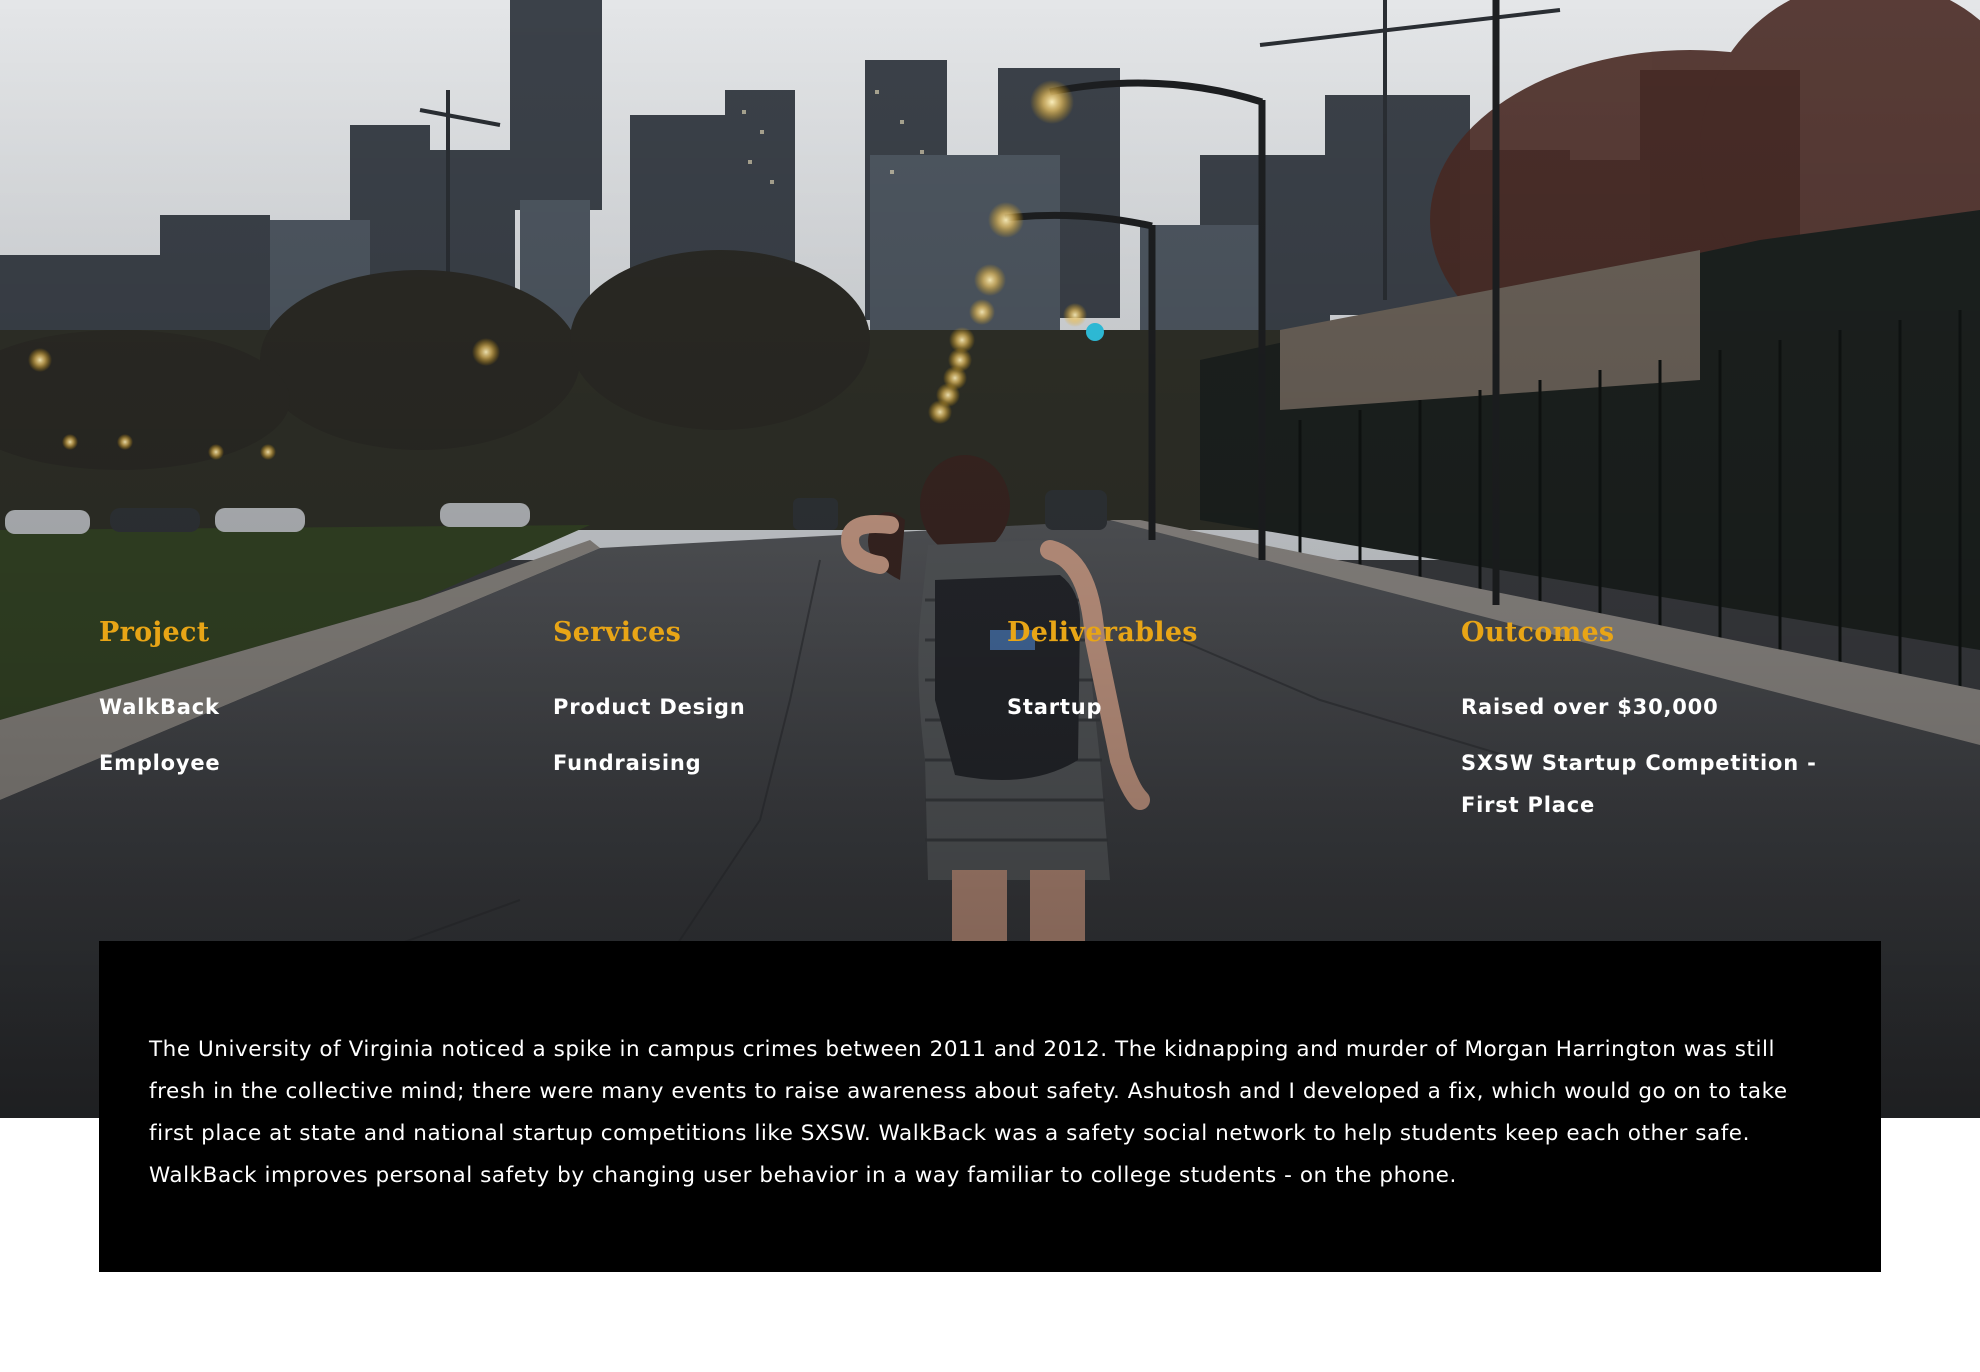 The width and height of the screenshot is (1980, 1372). What do you see at coordinates (1590, 707) in the screenshot?
I see `outcomes-item-raised: Raised over $30,000` at bounding box center [1590, 707].